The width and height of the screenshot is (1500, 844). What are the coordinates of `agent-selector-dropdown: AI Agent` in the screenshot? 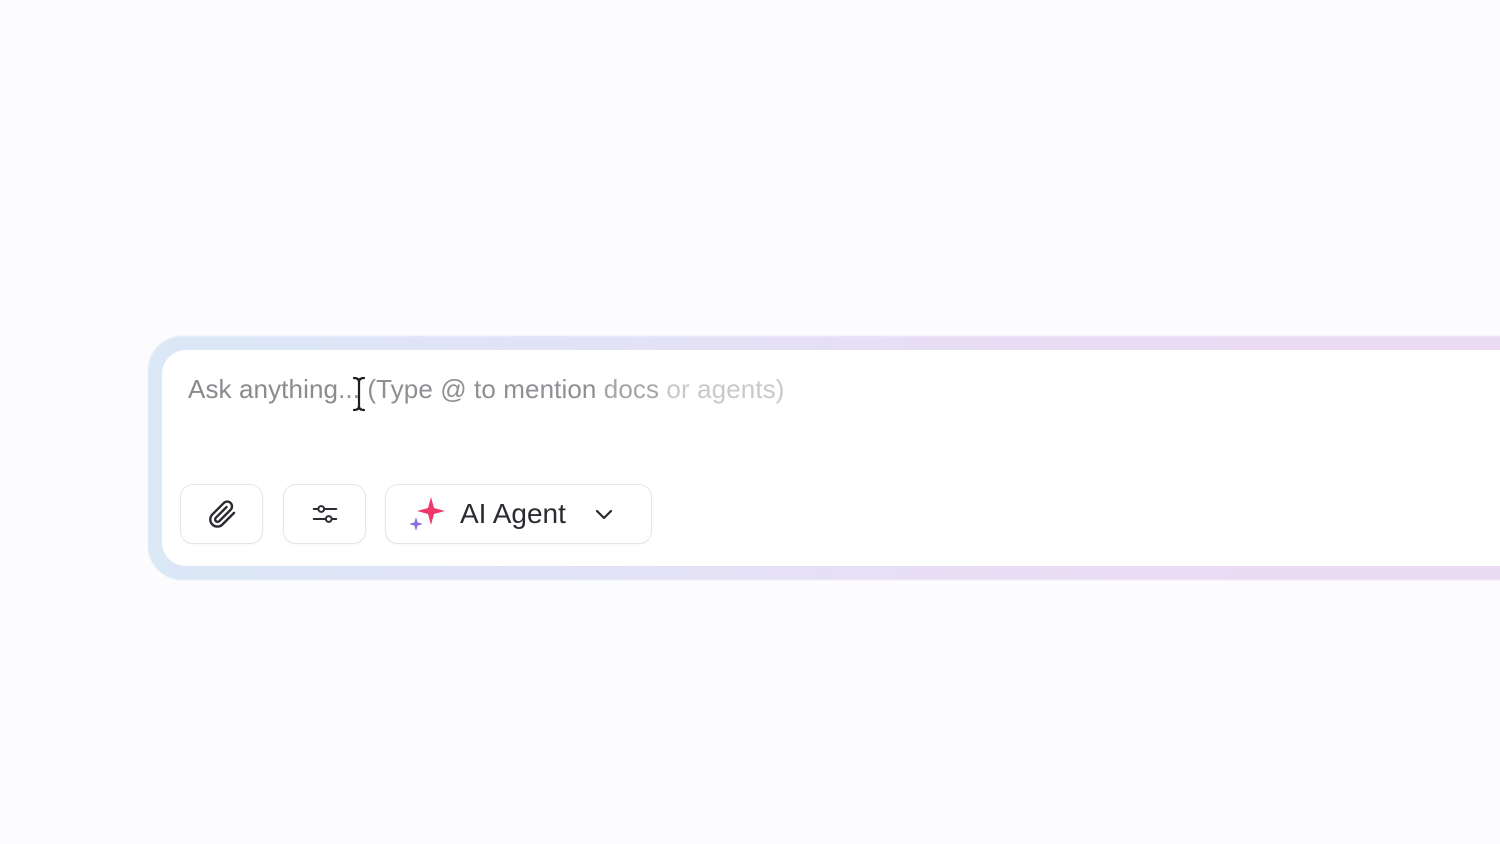 It's located at (518, 514).